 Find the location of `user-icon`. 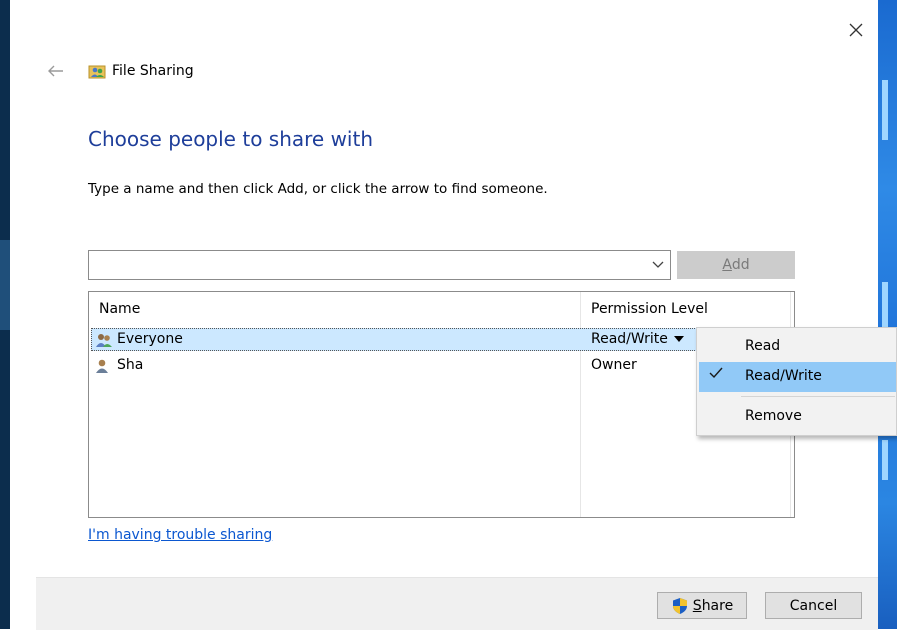

user-icon is located at coordinates (102, 368).